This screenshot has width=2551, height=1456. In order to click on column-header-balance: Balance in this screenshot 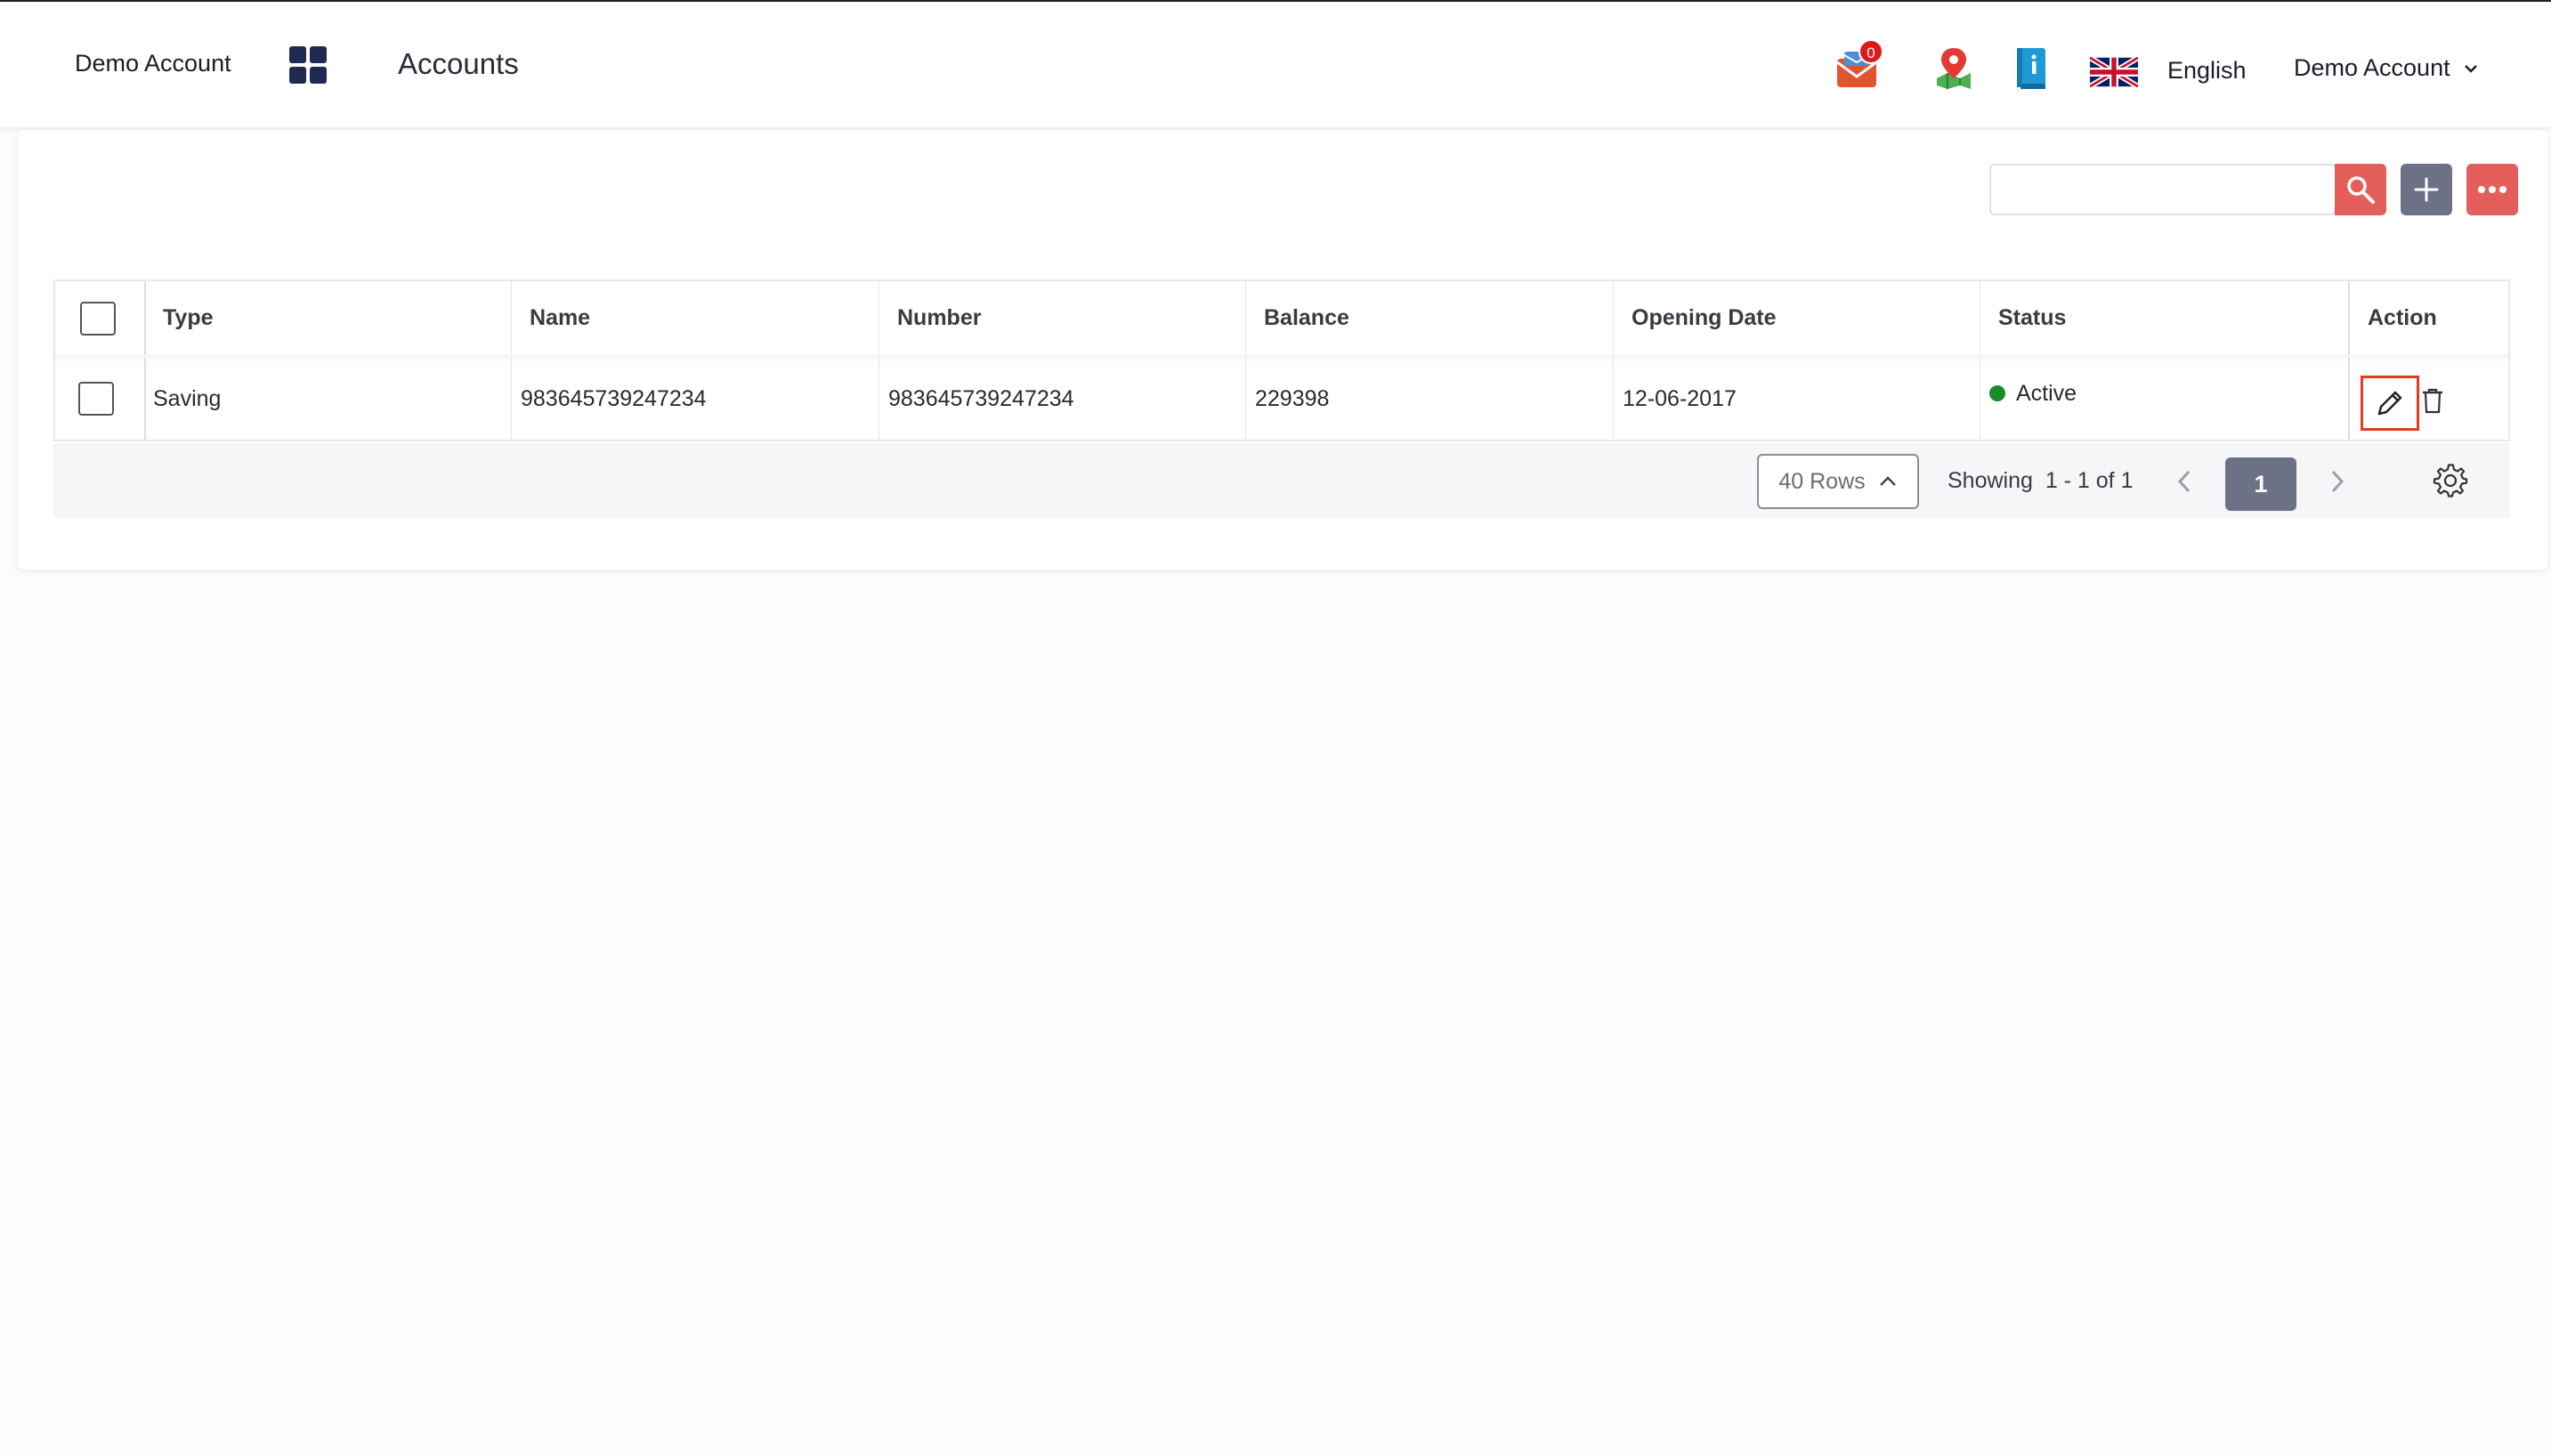, I will do `click(1306, 318)`.